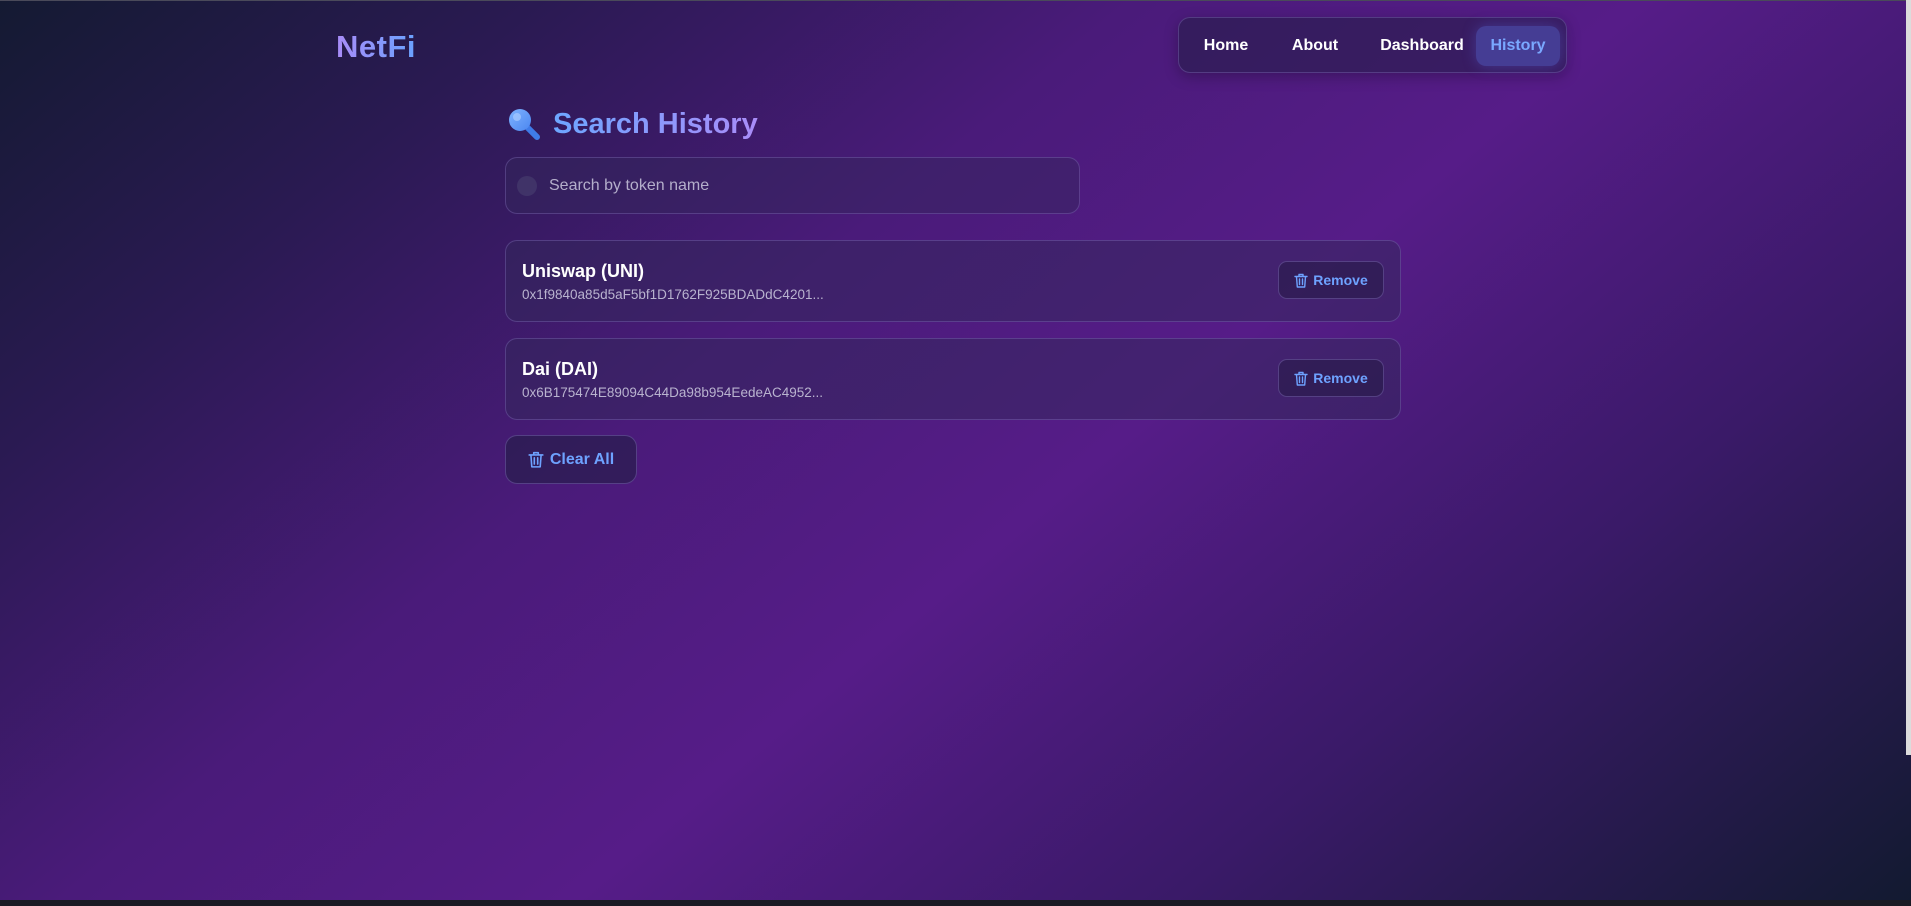  Describe the element at coordinates (527, 185) in the screenshot. I see `search-icon` at that location.